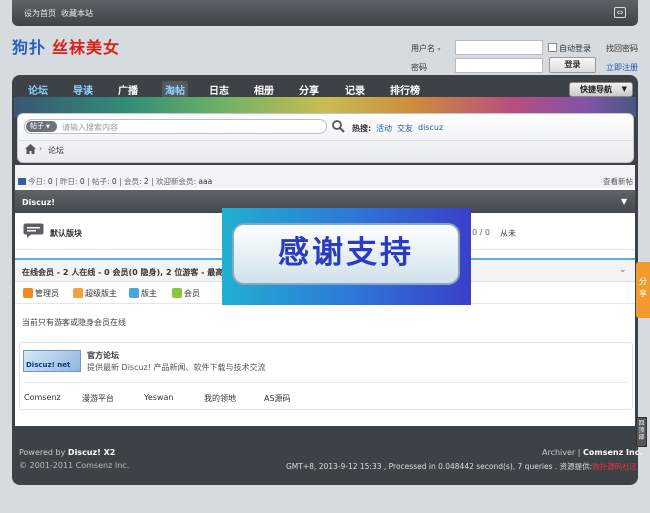 The height and width of the screenshot is (513, 650). What do you see at coordinates (426, 48) in the screenshot?
I see `username-label: 用户名 ▾` at bounding box center [426, 48].